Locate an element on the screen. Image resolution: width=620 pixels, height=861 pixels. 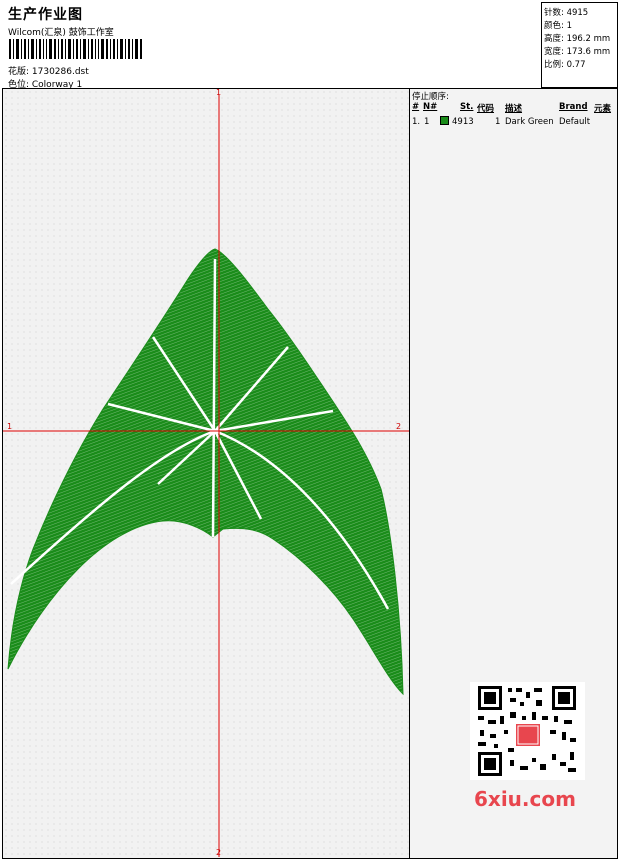
design-file-label: 花版: 1730286.dst is located at coordinates (48, 72).